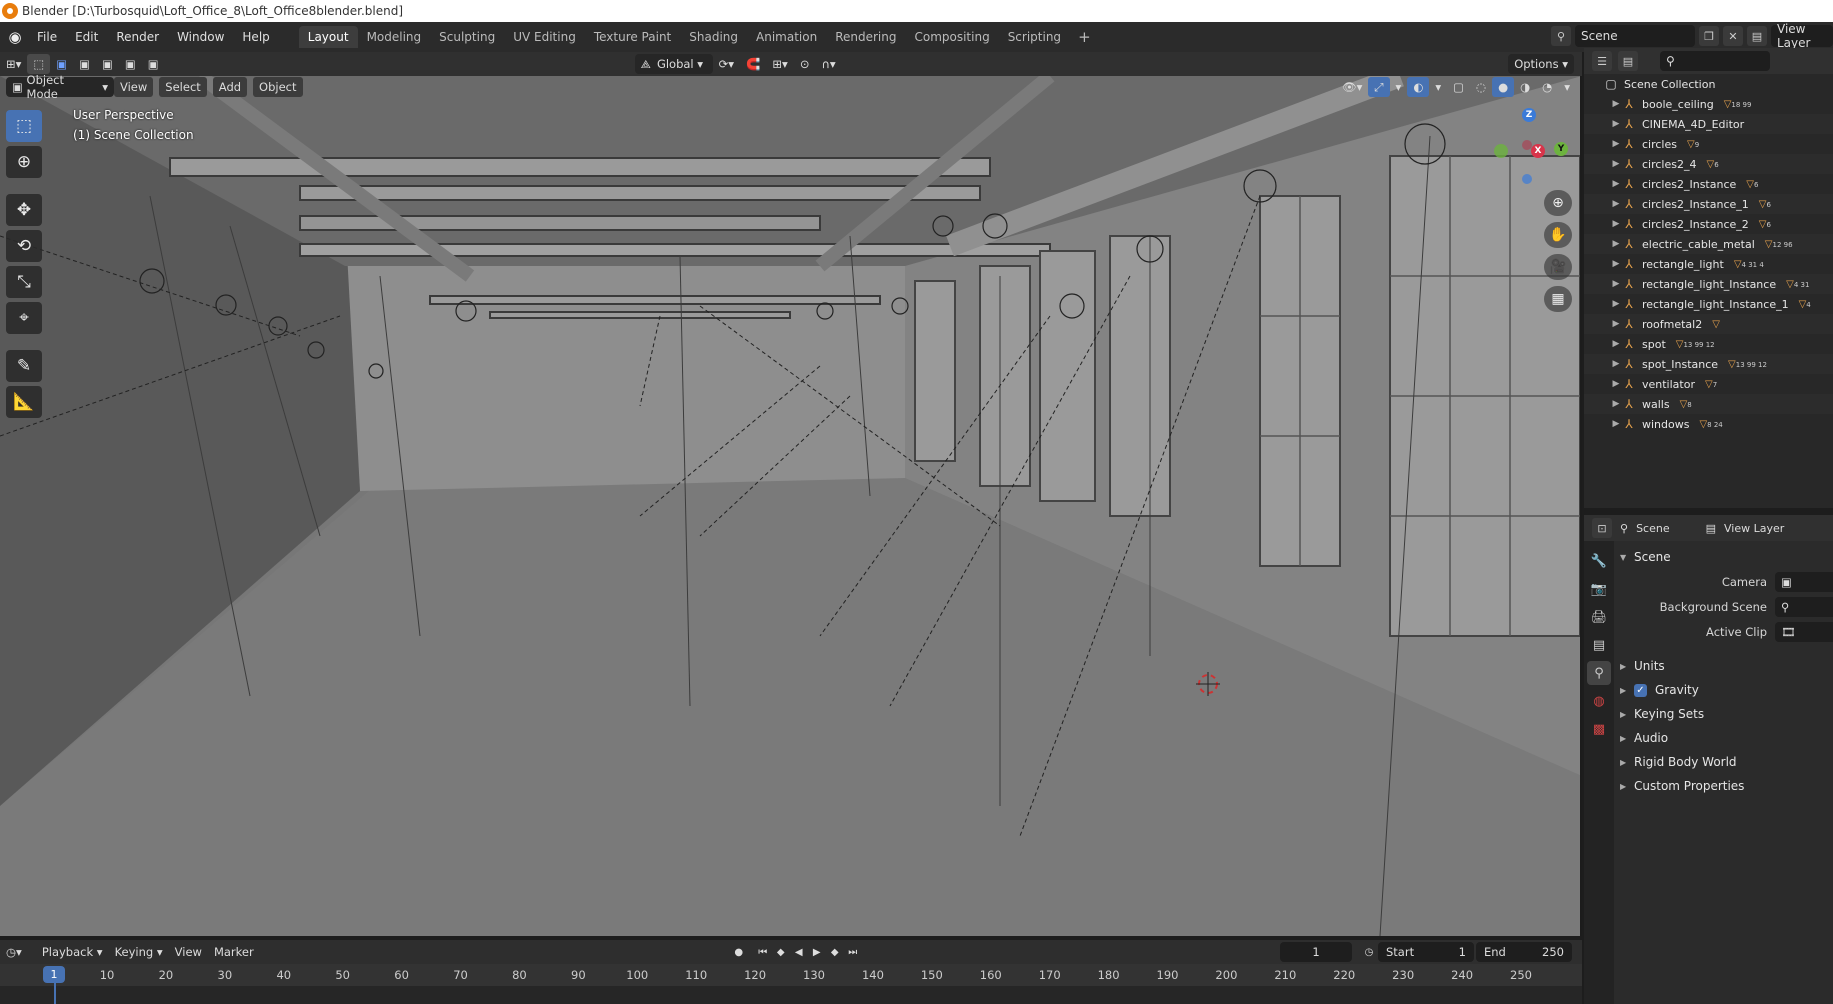 This screenshot has height=1004, width=1833. What do you see at coordinates (1708, 404) in the screenshot?
I see `outliner-item: ▶ ⅄ walls ▽8` at bounding box center [1708, 404].